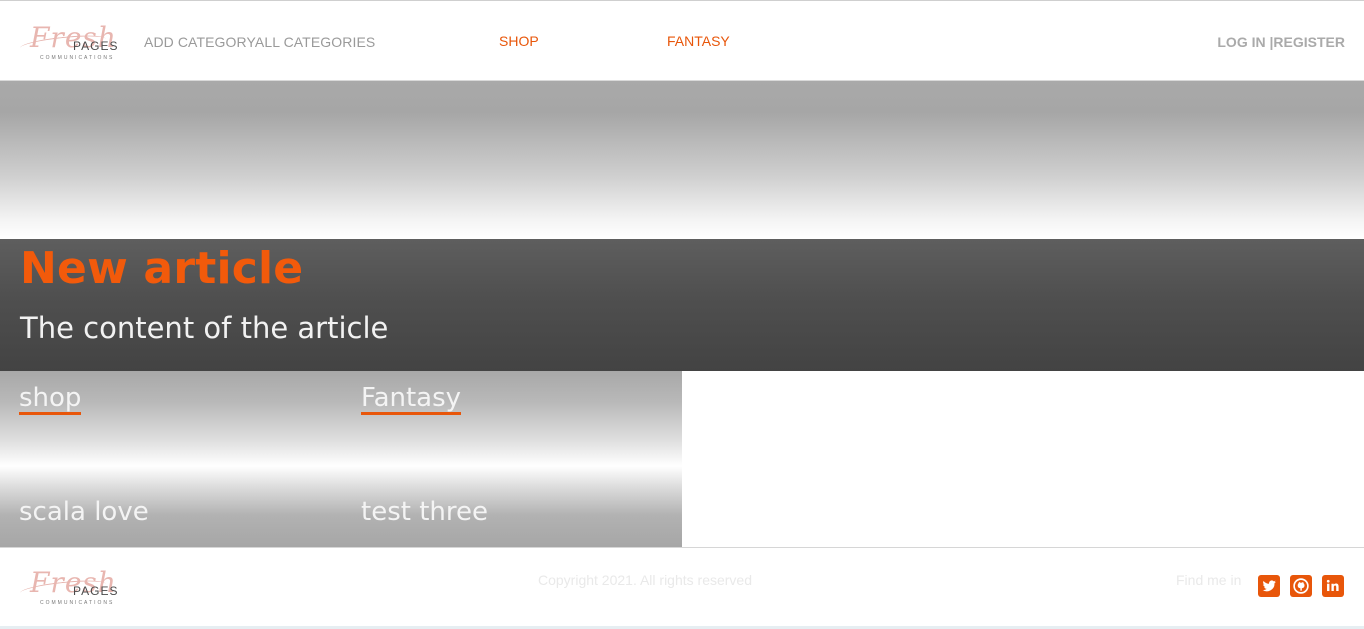 The width and height of the screenshot is (1364, 629). What do you see at coordinates (77, 603) in the screenshot?
I see `footer-logo-subtitle: COMMUNICATIONS` at bounding box center [77, 603].